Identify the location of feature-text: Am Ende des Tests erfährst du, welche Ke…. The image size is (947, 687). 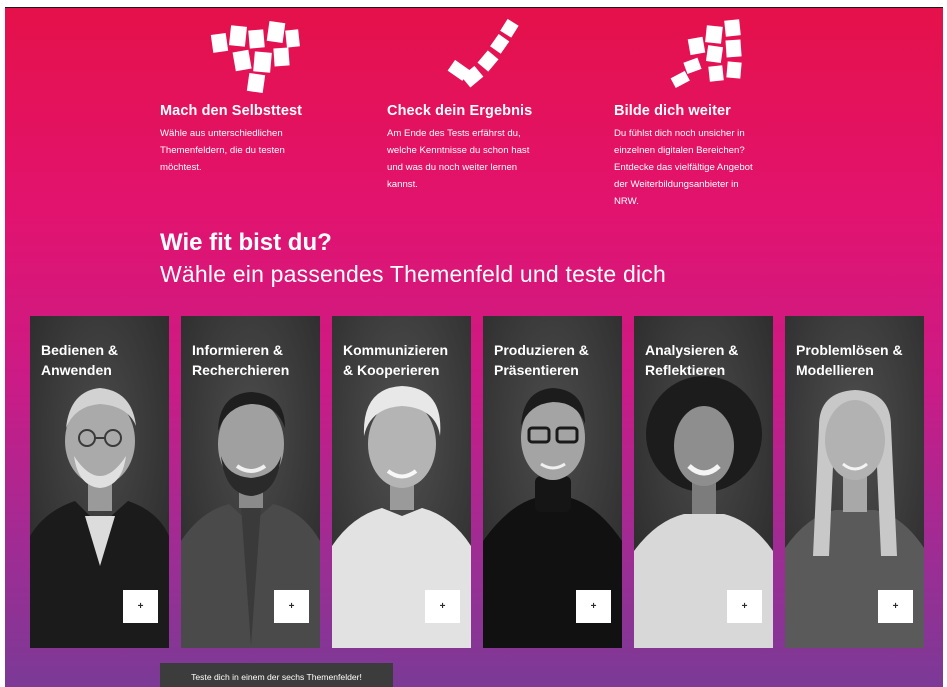
(458, 159).